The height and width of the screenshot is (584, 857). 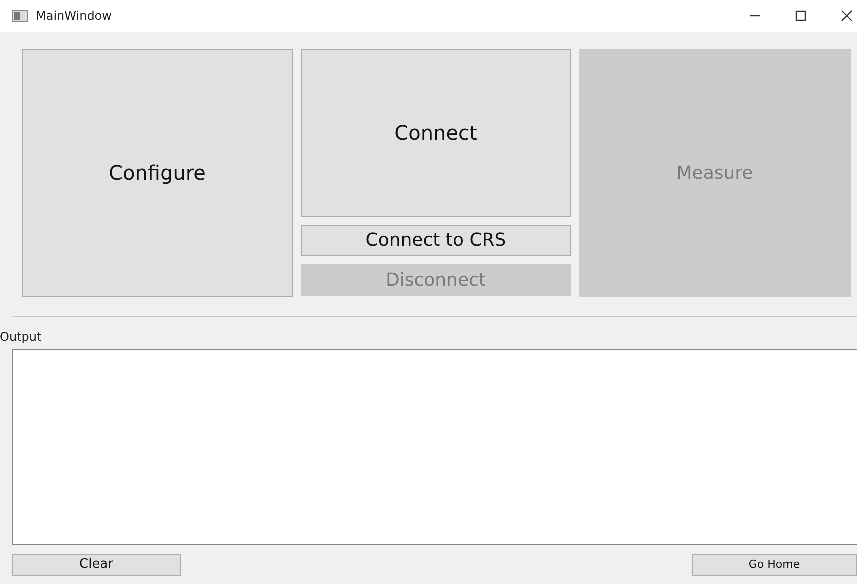 I want to click on push-button: Clear, so click(x=96, y=565).